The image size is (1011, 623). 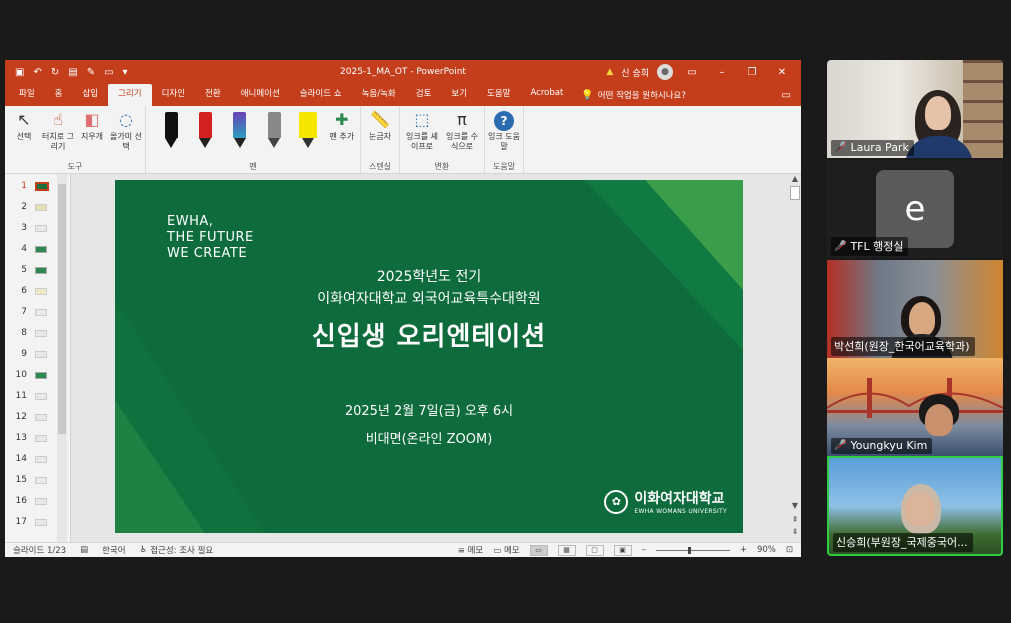 What do you see at coordinates (635, 72) in the screenshot?
I see `user-name: 신 승희` at bounding box center [635, 72].